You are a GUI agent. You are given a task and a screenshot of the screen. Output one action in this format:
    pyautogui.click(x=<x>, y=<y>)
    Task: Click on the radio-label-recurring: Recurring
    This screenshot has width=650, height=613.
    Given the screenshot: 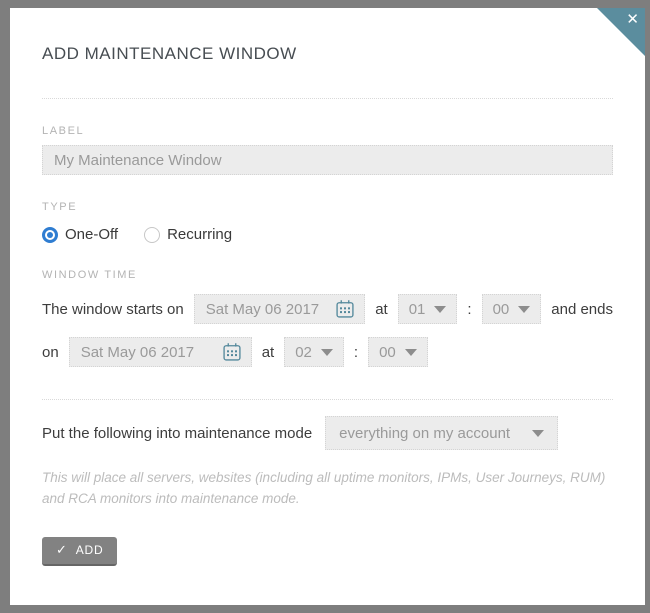 What is the action you would take?
    pyautogui.click(x=200, y=234)
    